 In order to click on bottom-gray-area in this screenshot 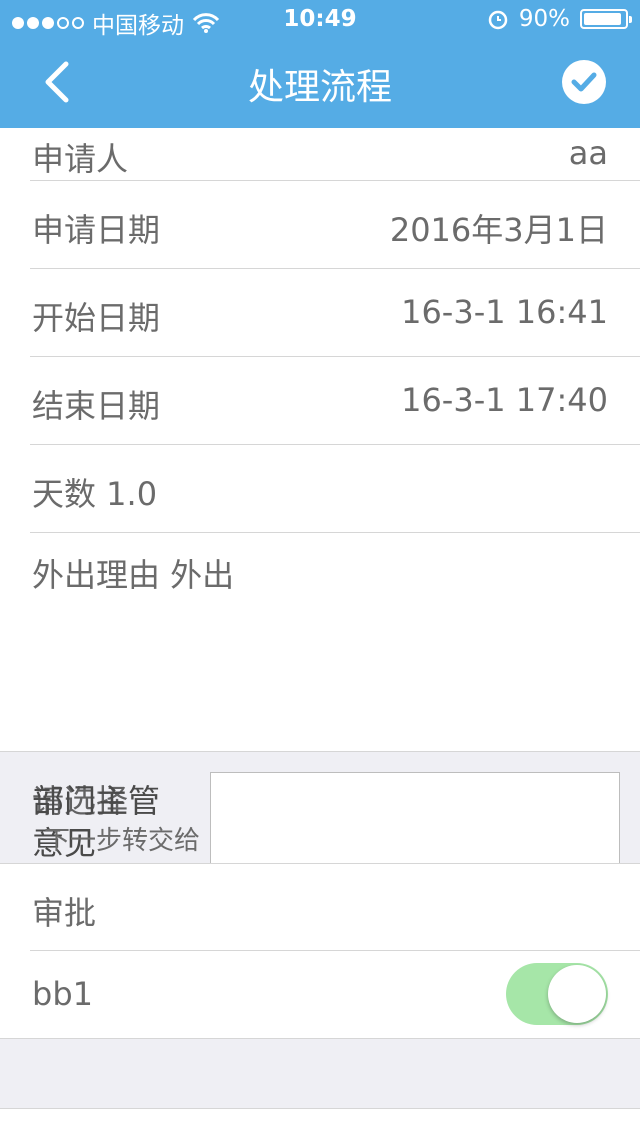, I will do `click(320, 1074)`.